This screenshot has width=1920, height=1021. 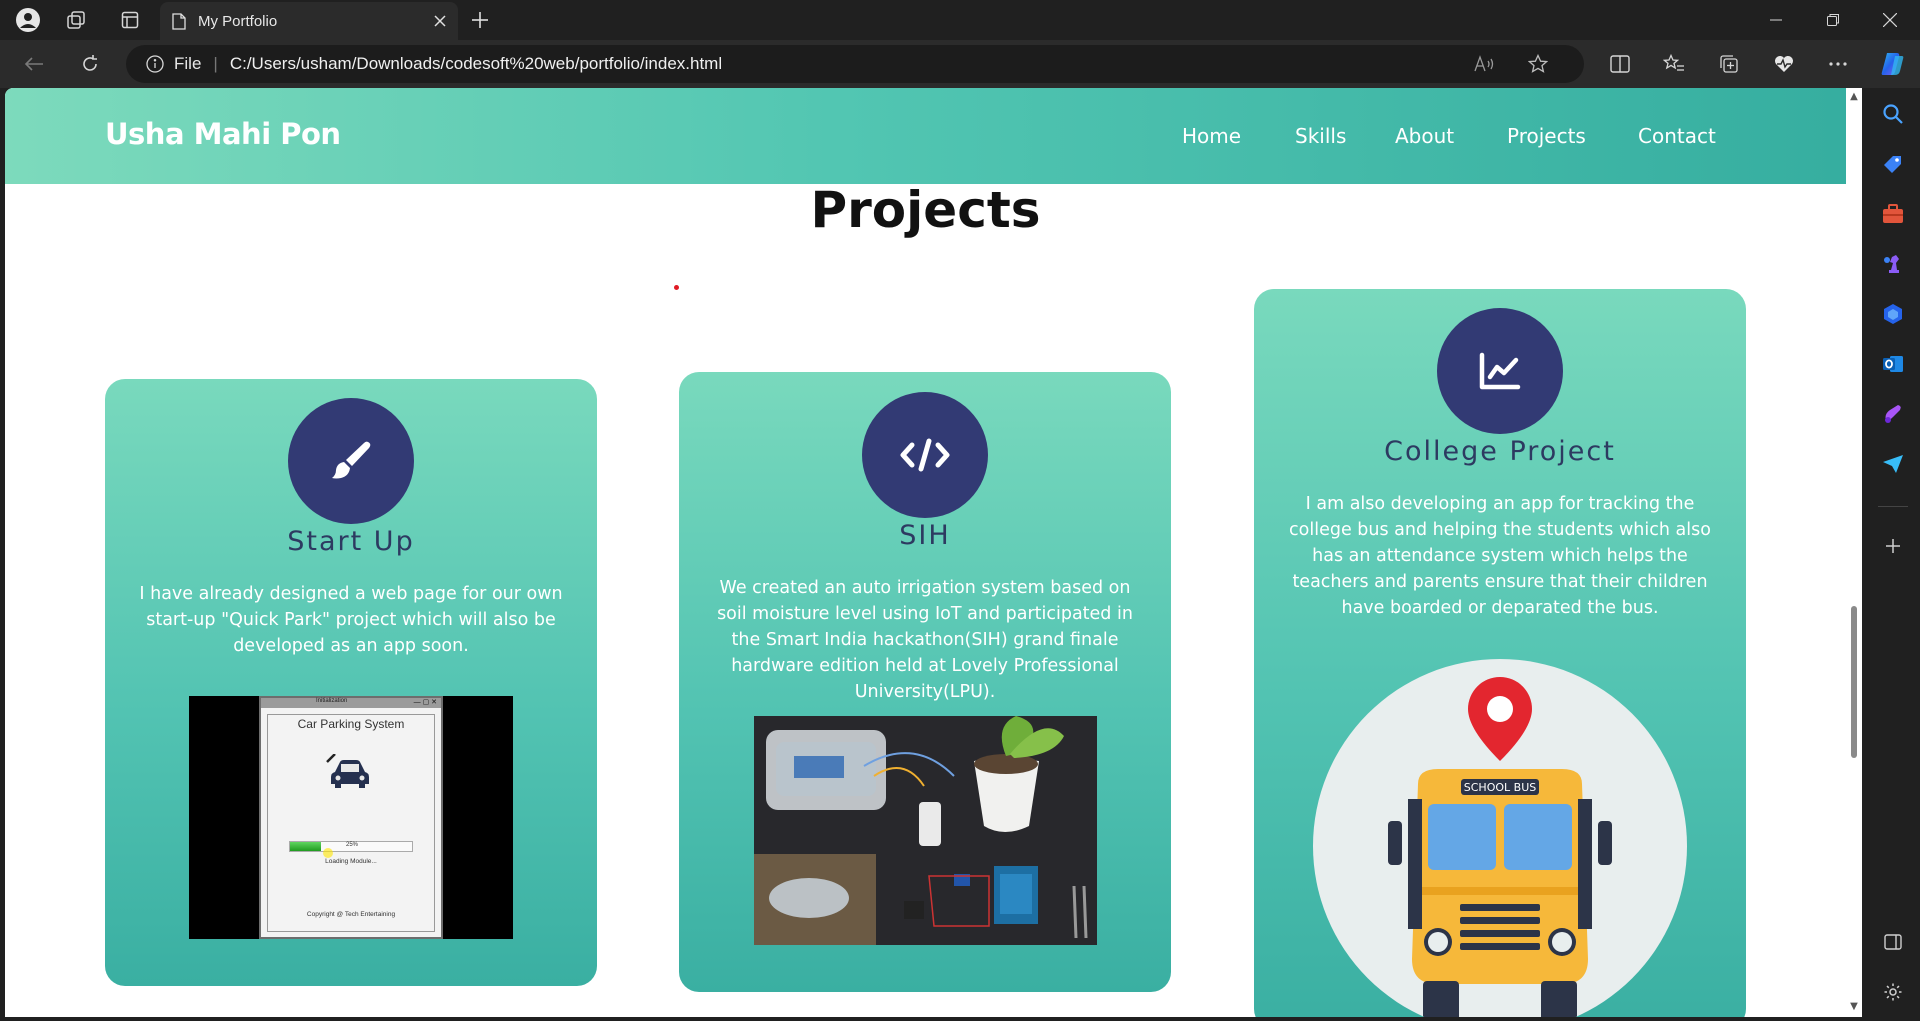 I want to click on sidebar-copilot-apps-button, so click(x=1893, y=314).